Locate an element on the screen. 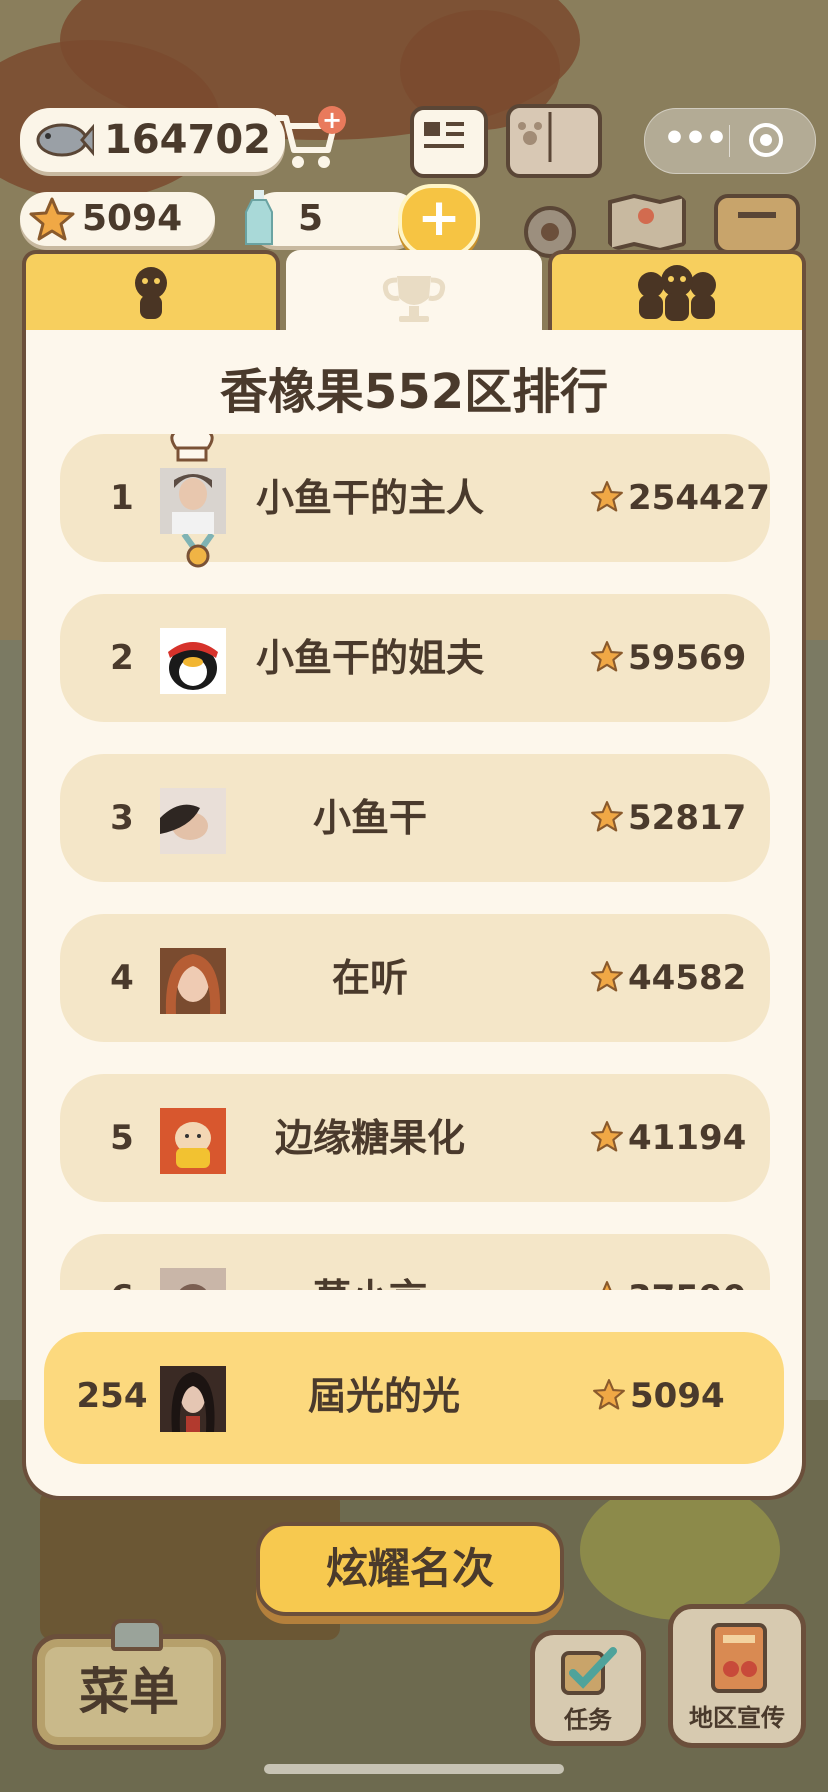 The height and width of the screenshot is (1792, 828). add-currency-button: + is located at coordinates (439, 221).